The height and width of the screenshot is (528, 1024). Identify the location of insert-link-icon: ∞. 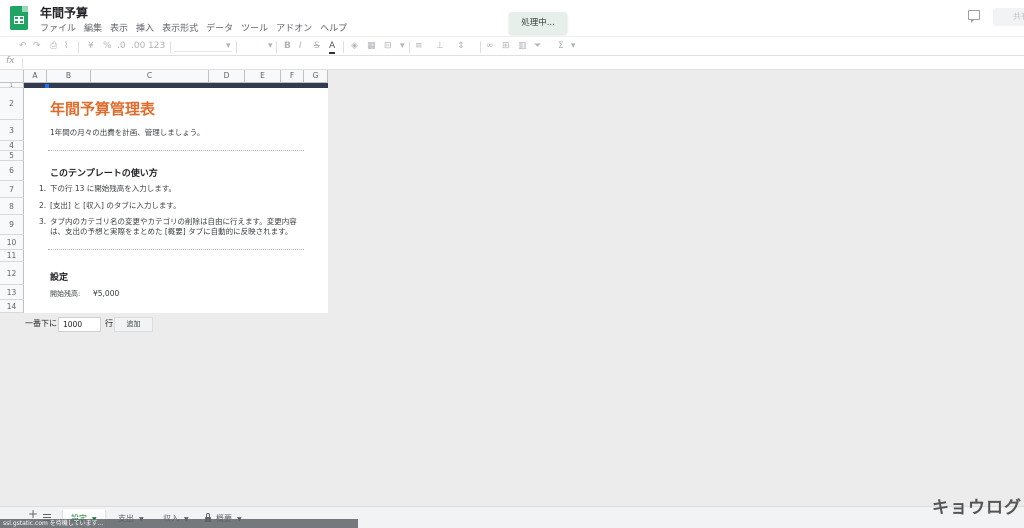
(490, 46).